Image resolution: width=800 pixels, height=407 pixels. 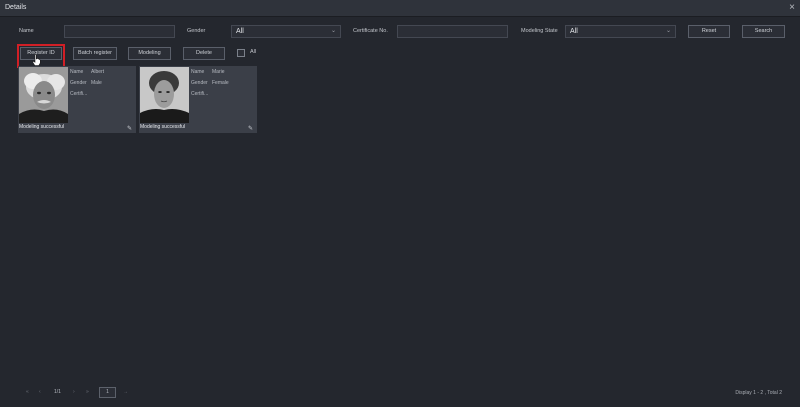 What do you see at coordinates (210, 83) in the screenshot?
I see `card-gender-row: Gender Female` at bounding box center [210, 83].